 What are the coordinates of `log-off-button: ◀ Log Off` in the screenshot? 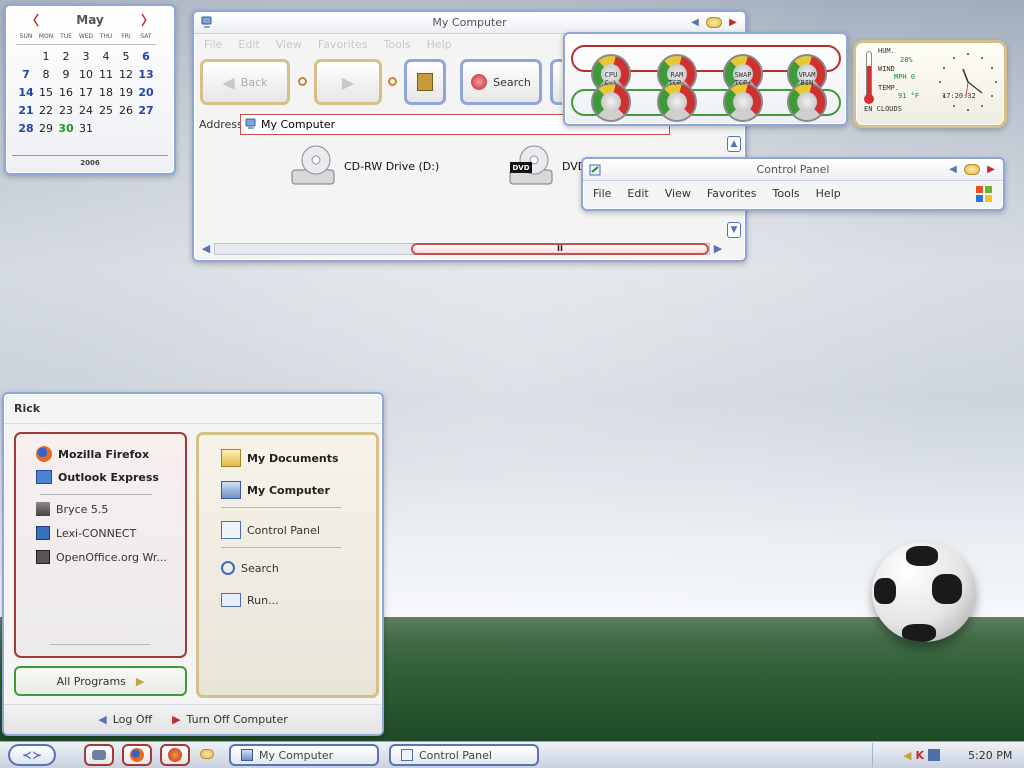 It's located at (125, 719).